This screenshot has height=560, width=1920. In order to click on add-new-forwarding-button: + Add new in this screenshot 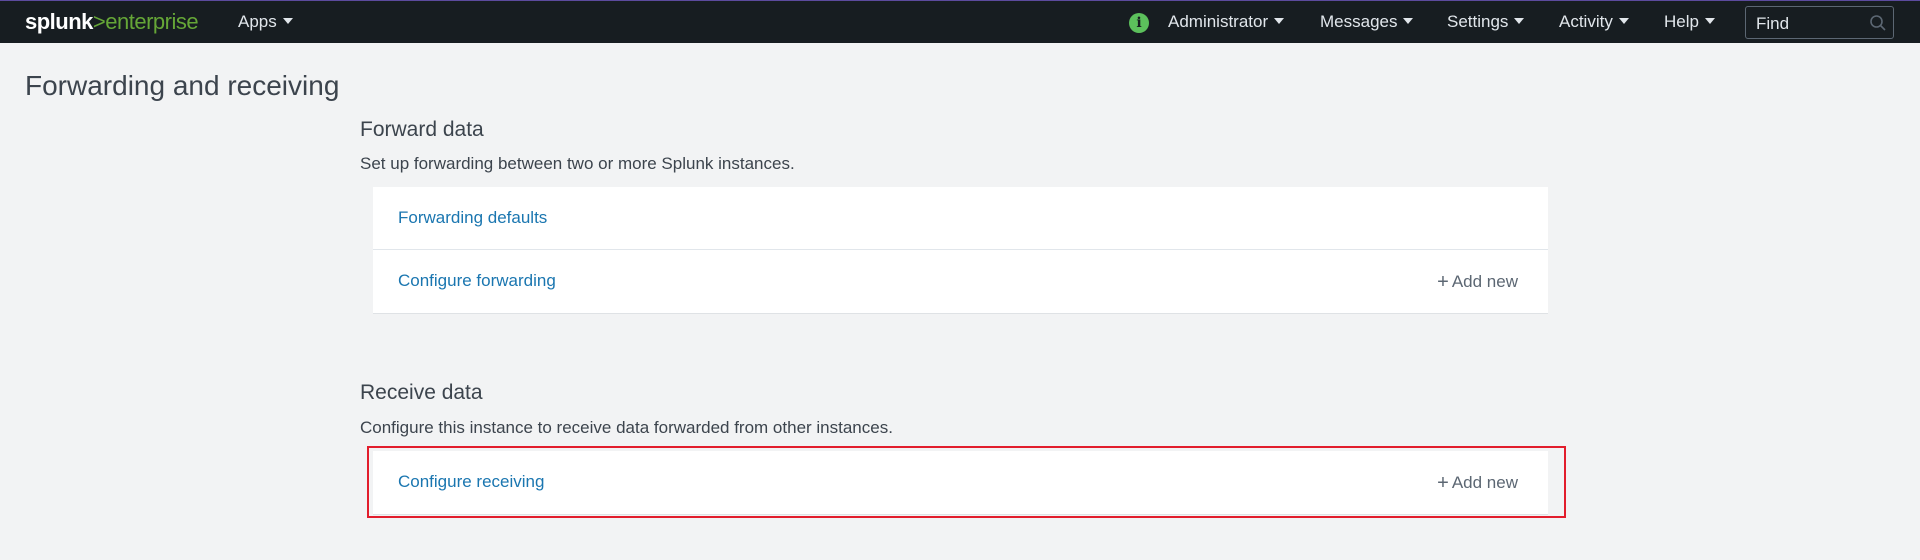, I will do `click(1477, 281)`.